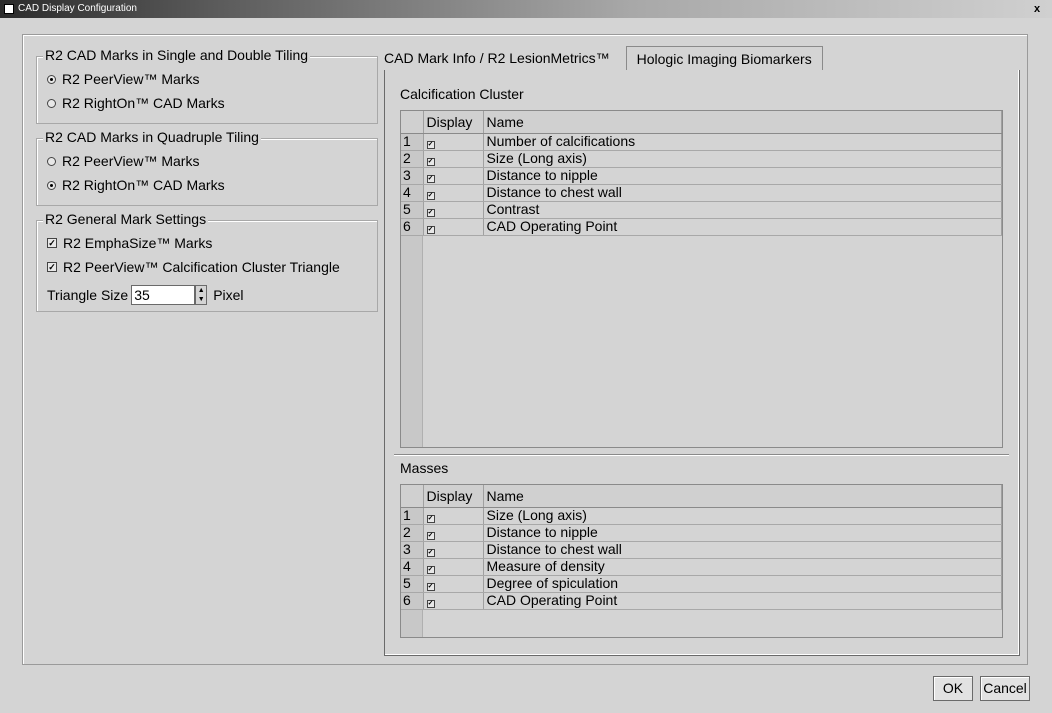  Describe the element at coordinates (701, 516) in the screenshot. I see `table-row: 1 ✓ Size (Long axis)` at that location.